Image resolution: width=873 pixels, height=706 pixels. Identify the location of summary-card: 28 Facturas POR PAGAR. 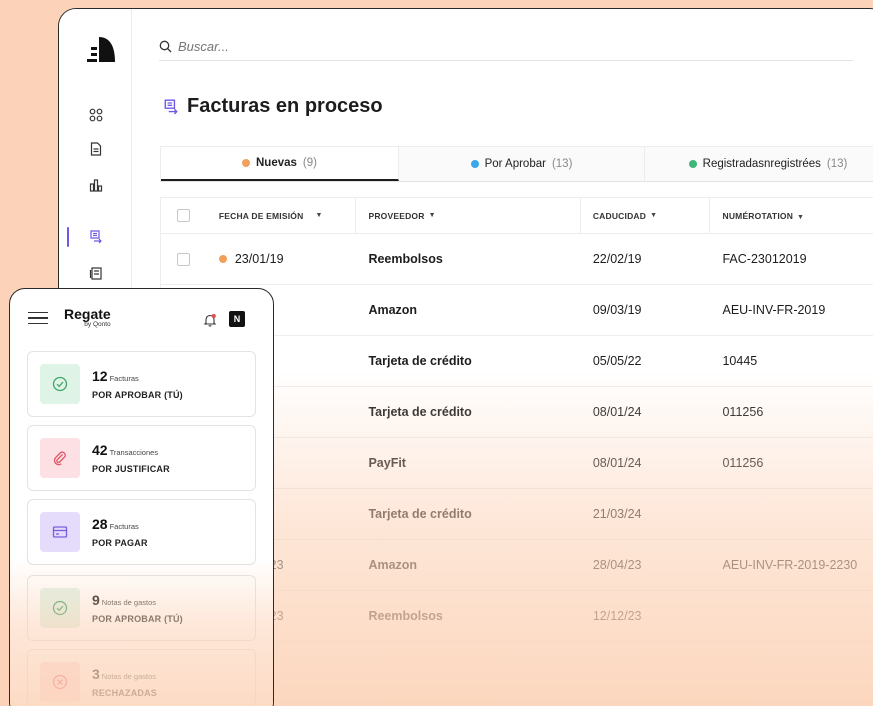
(141, 532).